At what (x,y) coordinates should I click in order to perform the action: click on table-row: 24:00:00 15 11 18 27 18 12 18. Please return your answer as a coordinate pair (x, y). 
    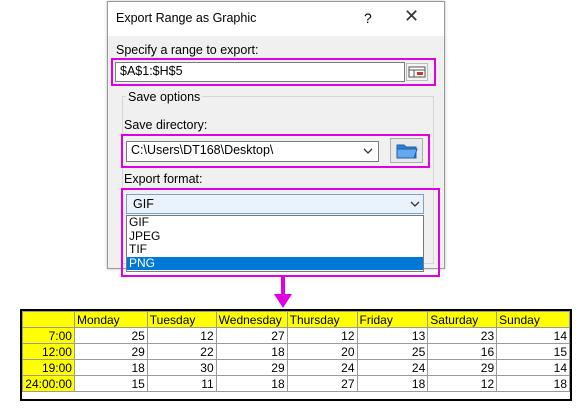
    Looking at the image, I should click on (296, 383).